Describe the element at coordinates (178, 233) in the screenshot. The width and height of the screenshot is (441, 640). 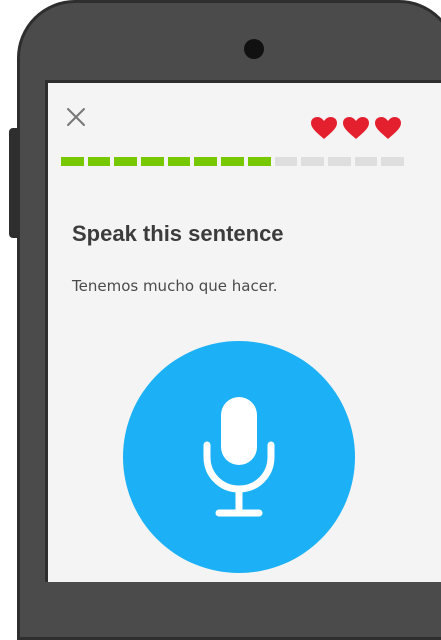
I see `challenge-title: Speak this sentence` at that location.